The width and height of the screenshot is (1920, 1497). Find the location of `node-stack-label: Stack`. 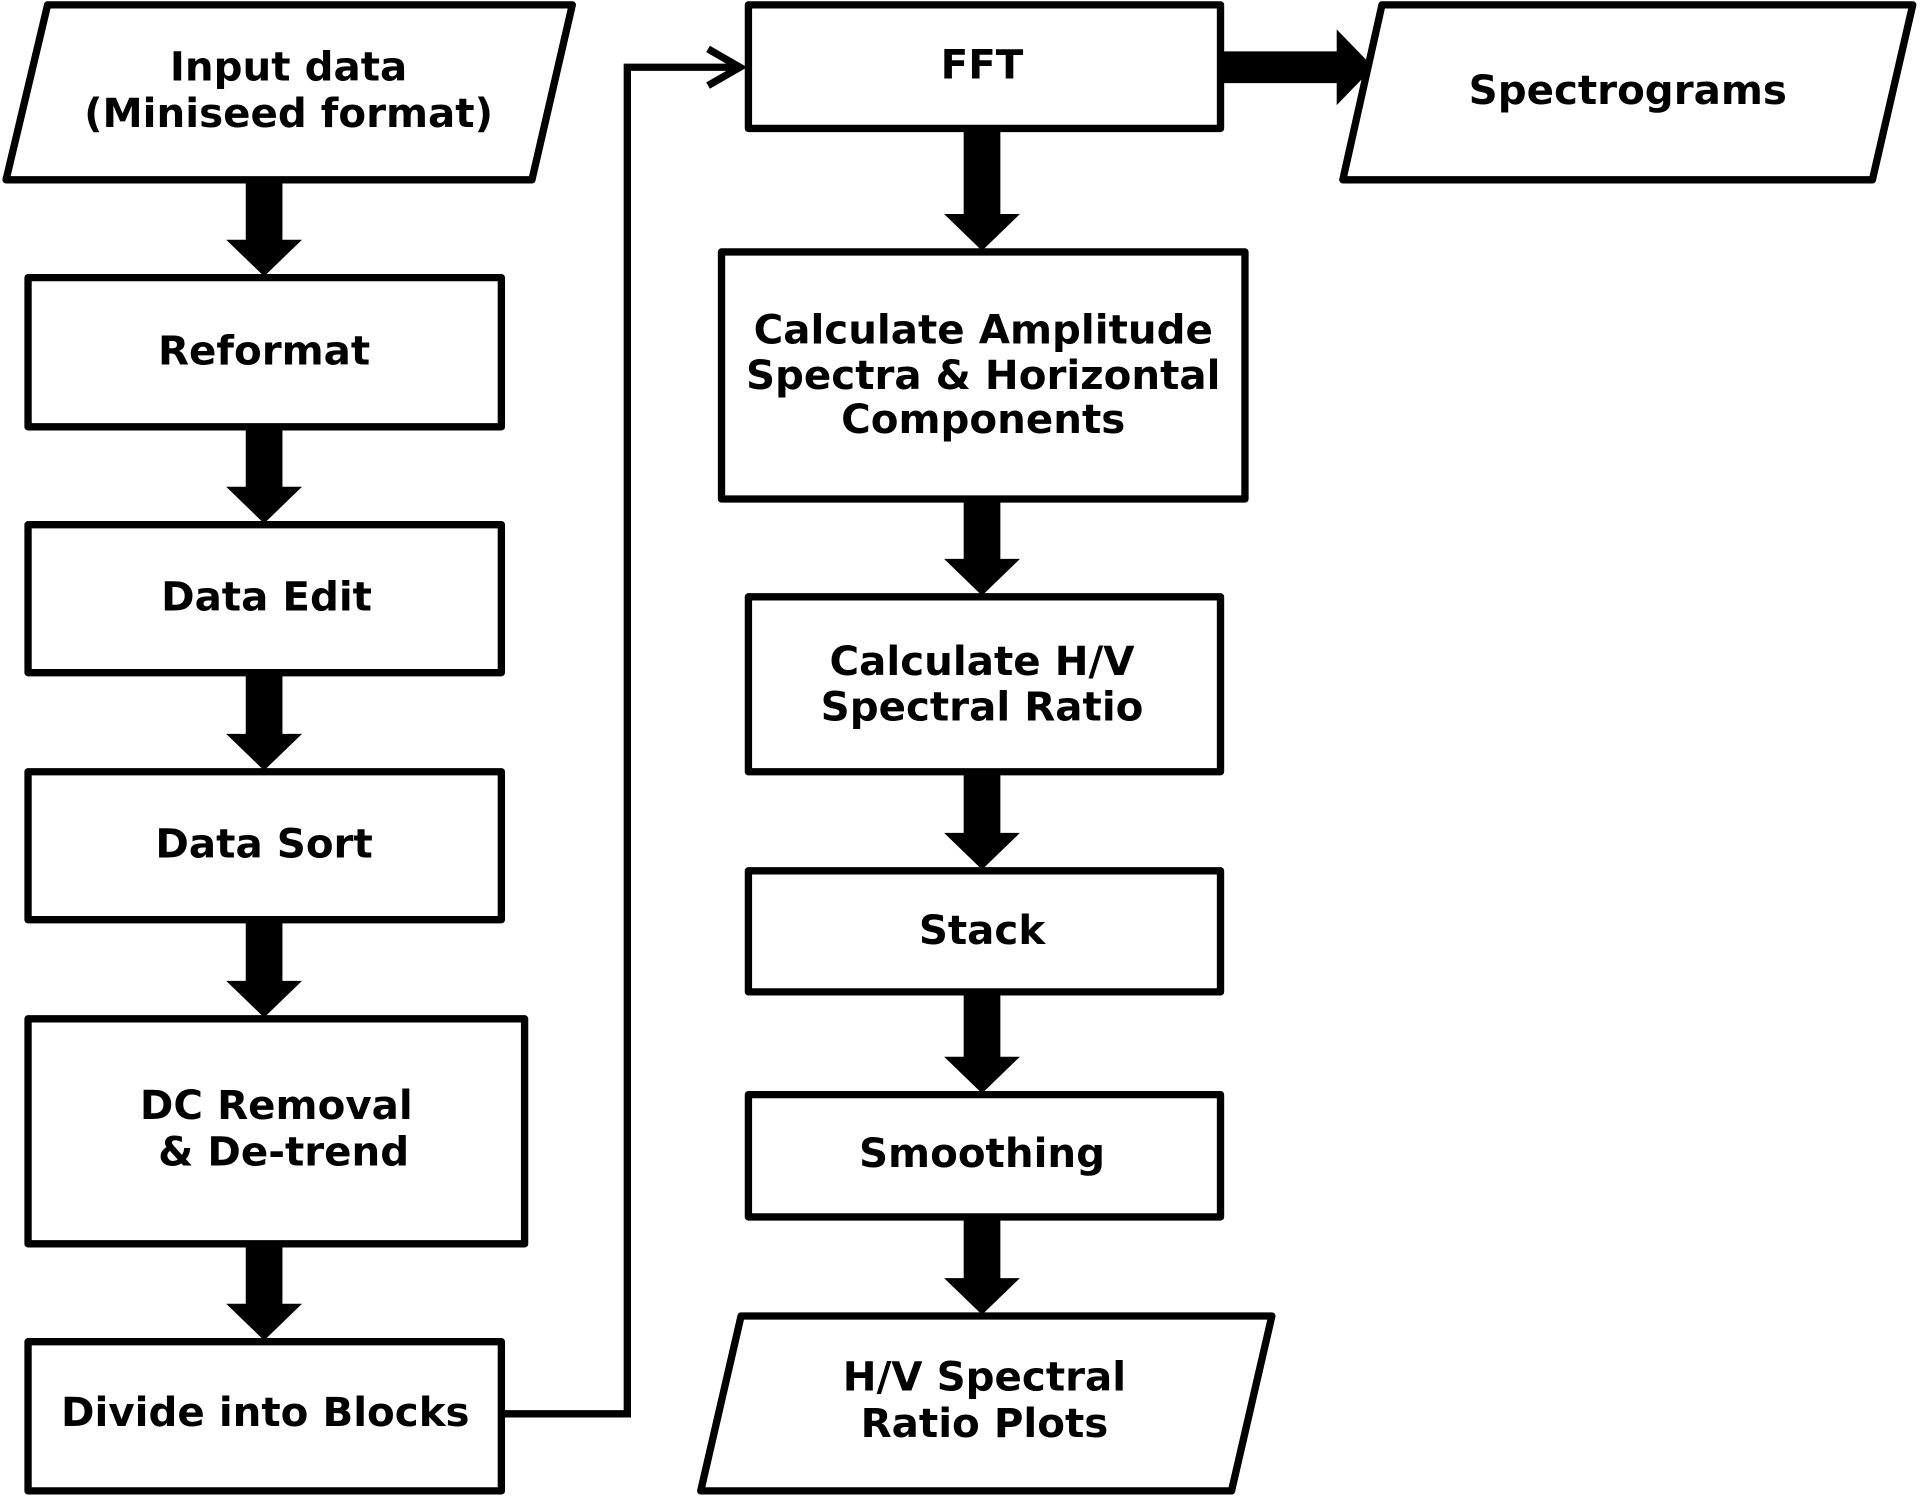

node-stack-label: Stack is located at coordinates (983, 930).